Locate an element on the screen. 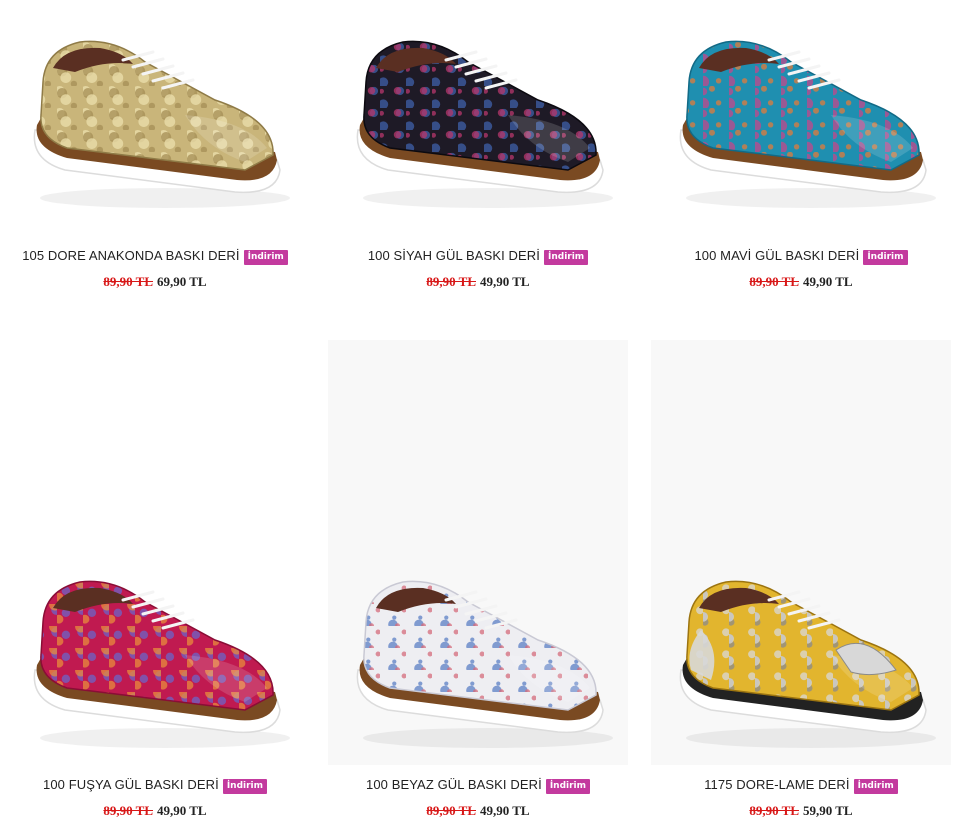 This screenshot has width=954, height=820. product-title-row: 100 FUŞYA GÜL BASKI DERİ İndirim is located at coordinates (155, 785).